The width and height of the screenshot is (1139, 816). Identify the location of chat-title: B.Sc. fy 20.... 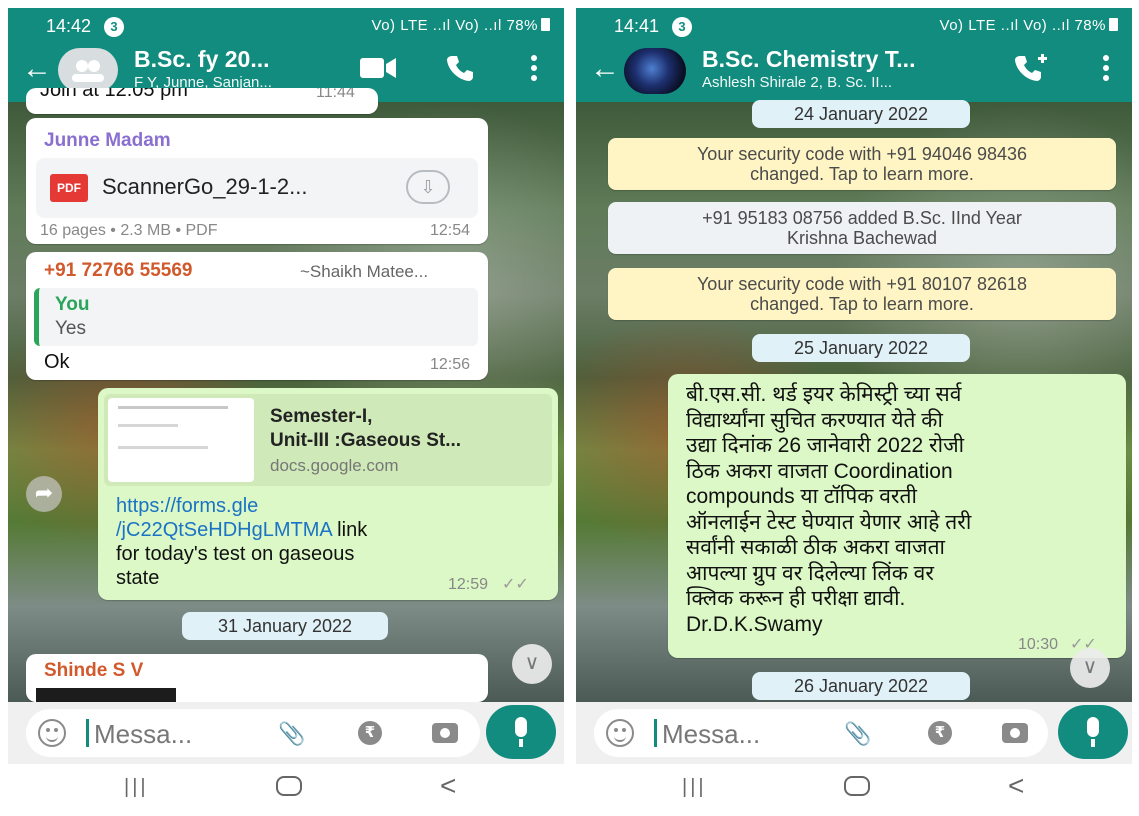
(202, 59).